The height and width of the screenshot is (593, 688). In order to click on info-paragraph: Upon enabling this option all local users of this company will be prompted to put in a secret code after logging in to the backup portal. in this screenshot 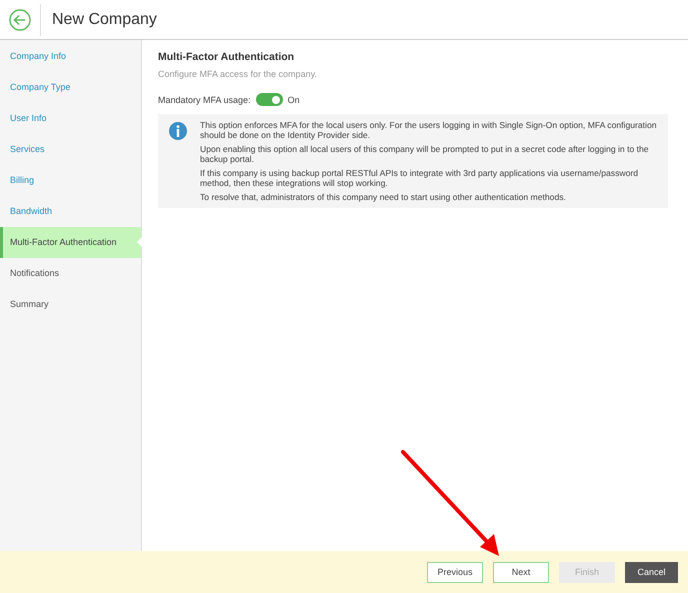, I will do `click(425, 154)`.